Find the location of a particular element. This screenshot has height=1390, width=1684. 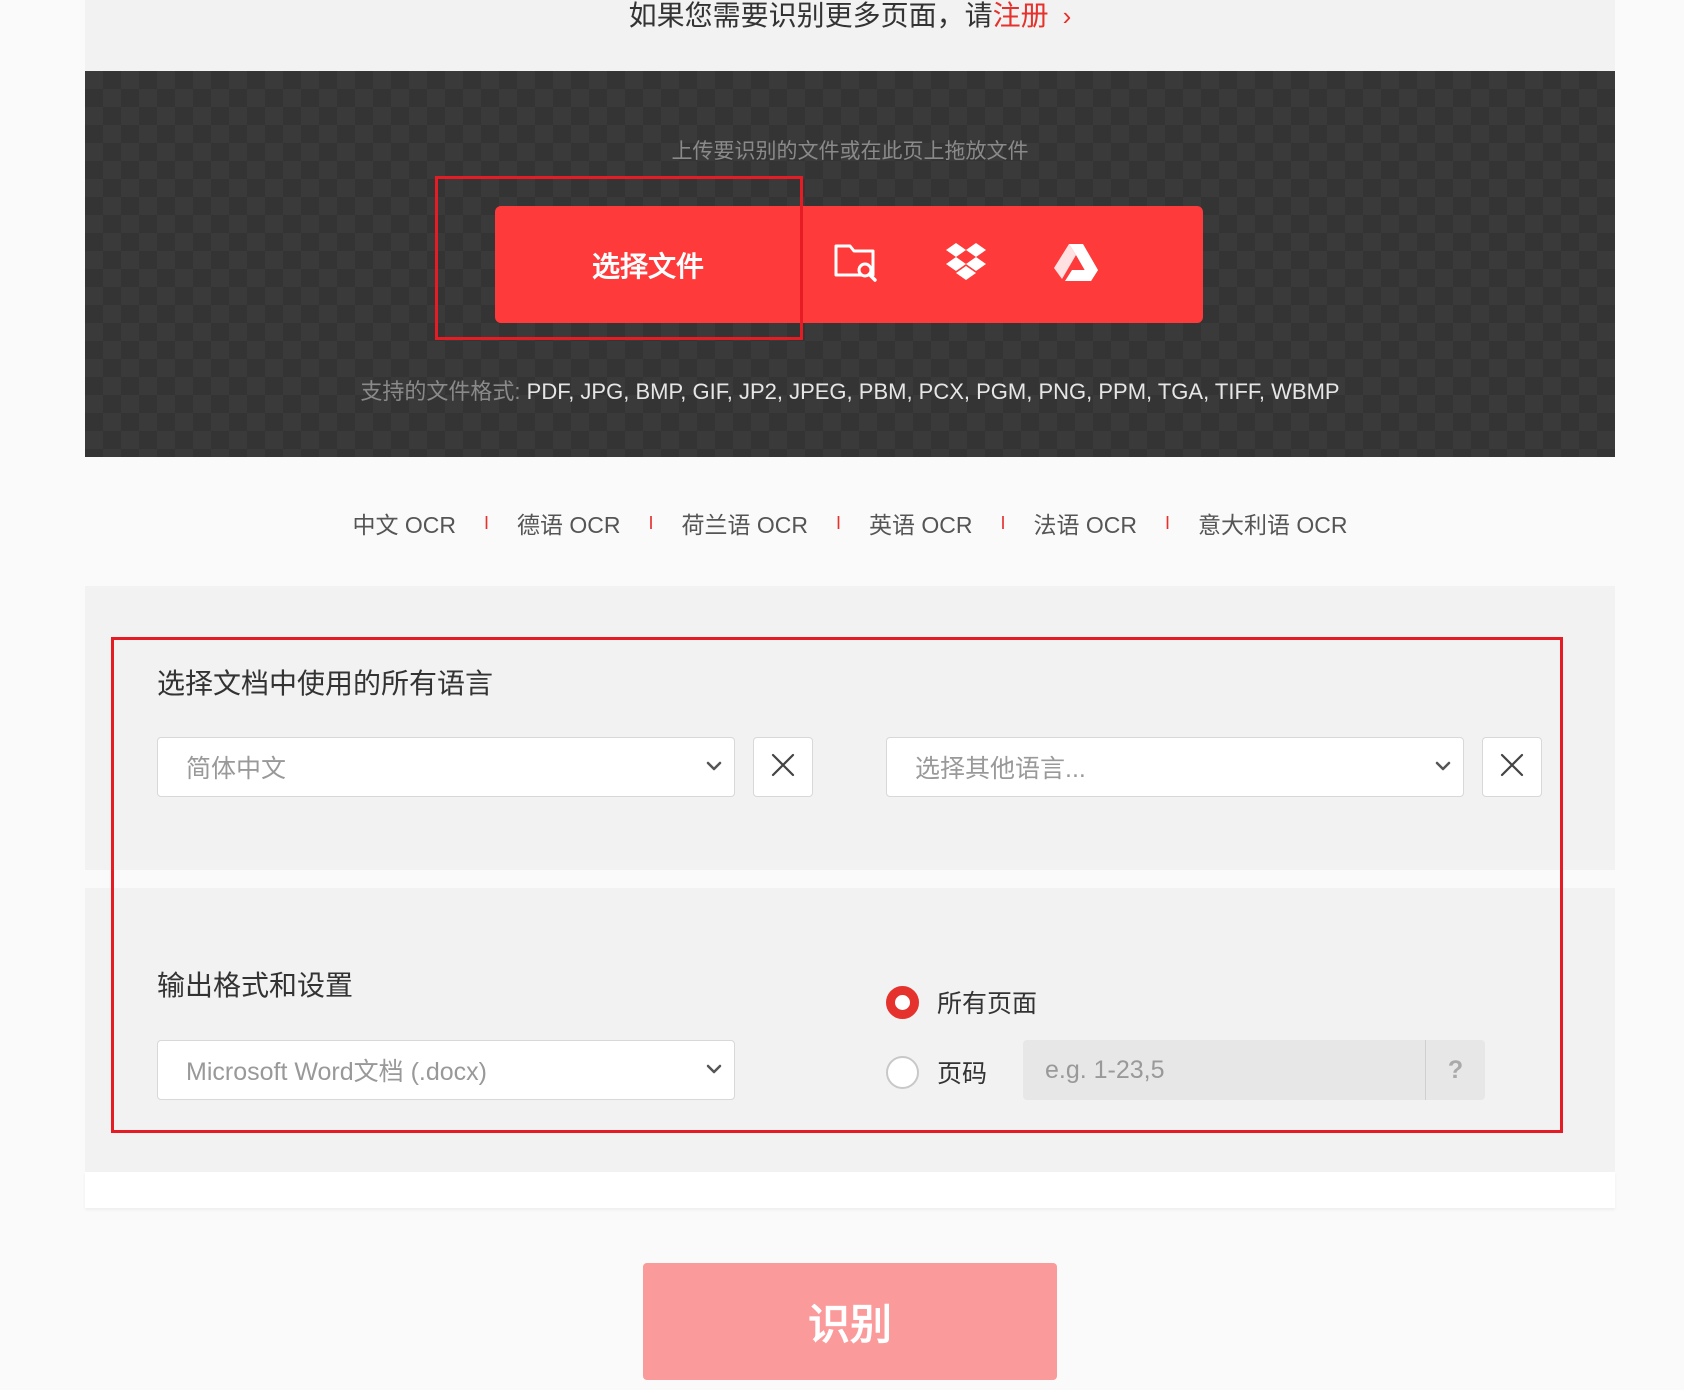

primary-language-select: 简体中文 is located at coordinates (446, 767).